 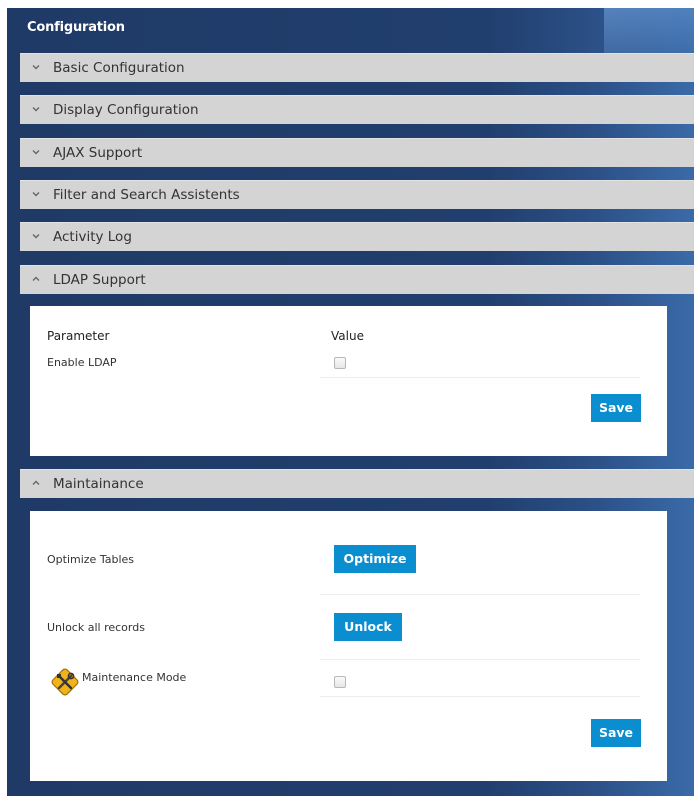 What do you see at coordinates (375, 559) in the screenshot?
I see `optimize-button: Optimize` at bounding box center [375, 559].